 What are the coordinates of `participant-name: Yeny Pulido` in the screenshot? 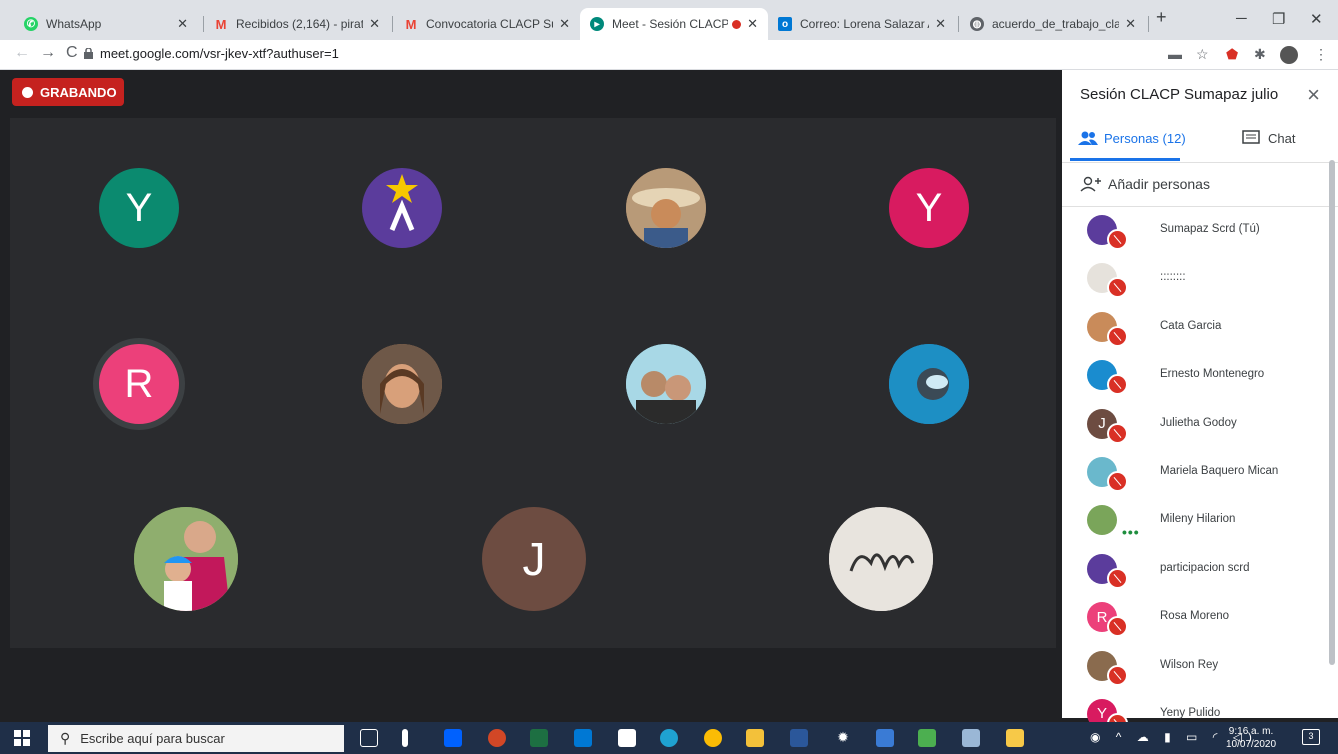 It's located at (1190, 712).